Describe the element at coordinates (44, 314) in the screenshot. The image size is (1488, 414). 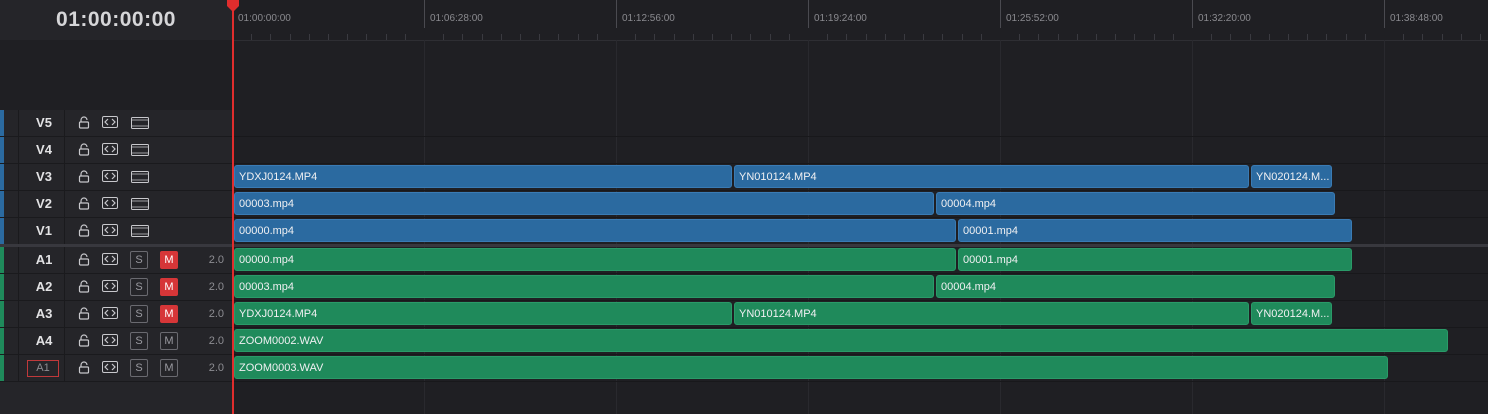
I see `track-name: A3` at that location.